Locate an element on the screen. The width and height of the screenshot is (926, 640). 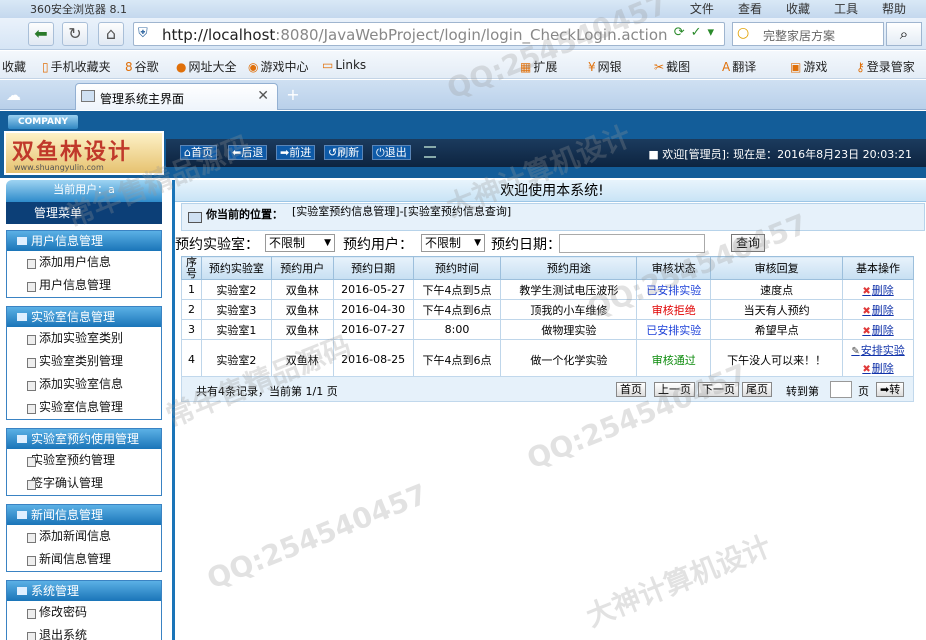
fav-hao: ● 网址大全 is located at coordinates (206, 66).